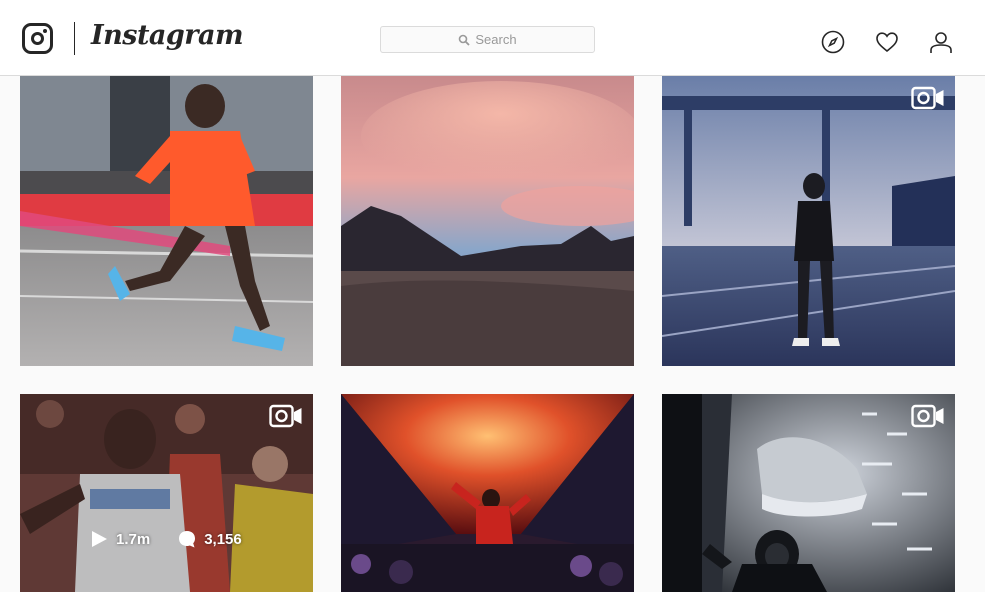  I want to click on post-tile-track-athlete, so click(808, 221).